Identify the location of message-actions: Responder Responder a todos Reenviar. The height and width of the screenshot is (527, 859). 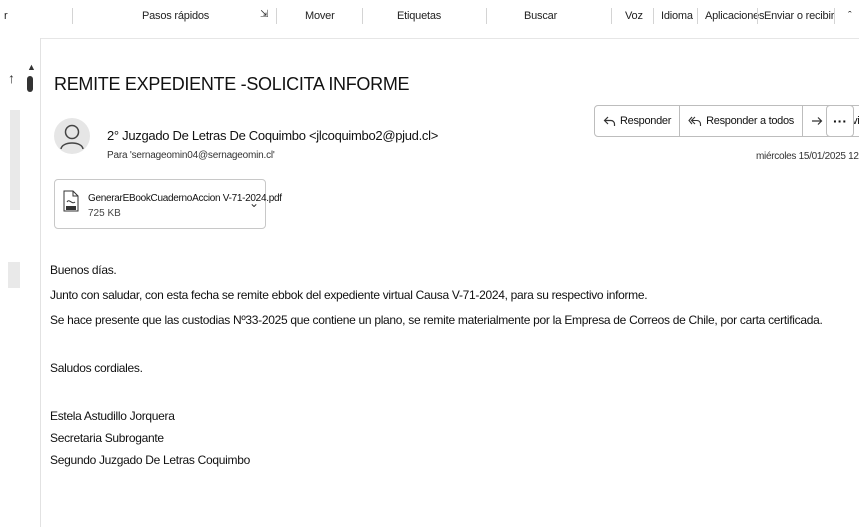
(726, 121).